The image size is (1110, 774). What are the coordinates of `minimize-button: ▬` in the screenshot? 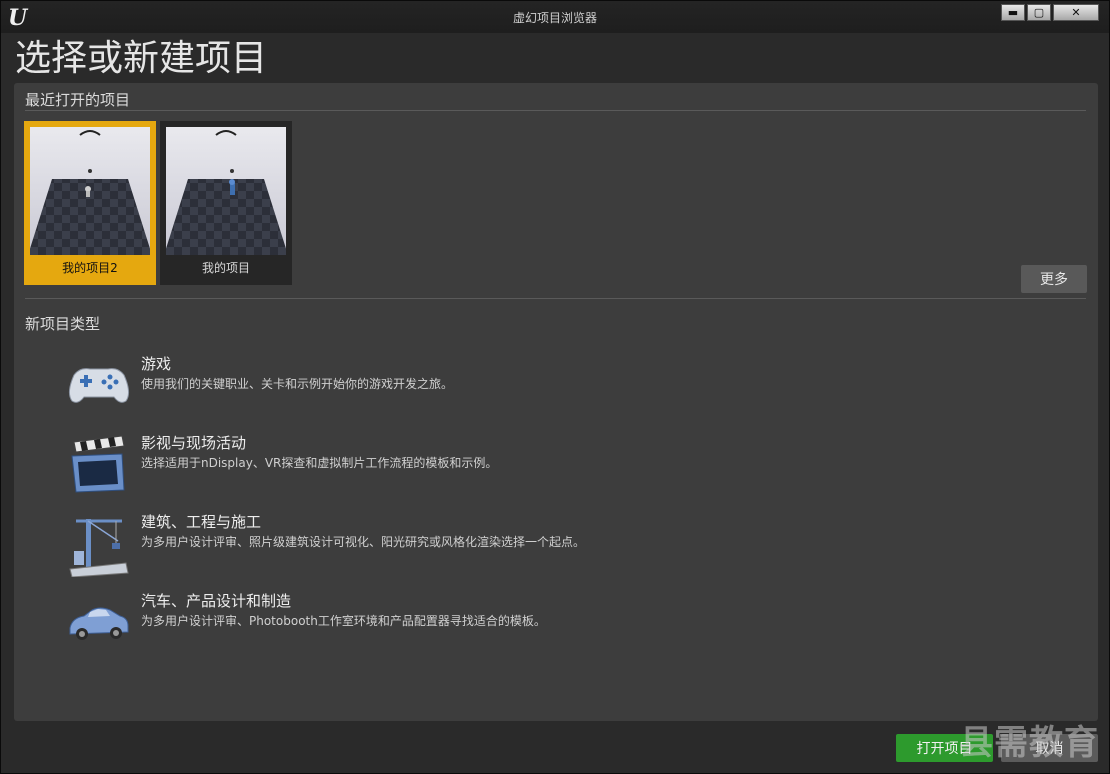 It's located at (1013, 12).